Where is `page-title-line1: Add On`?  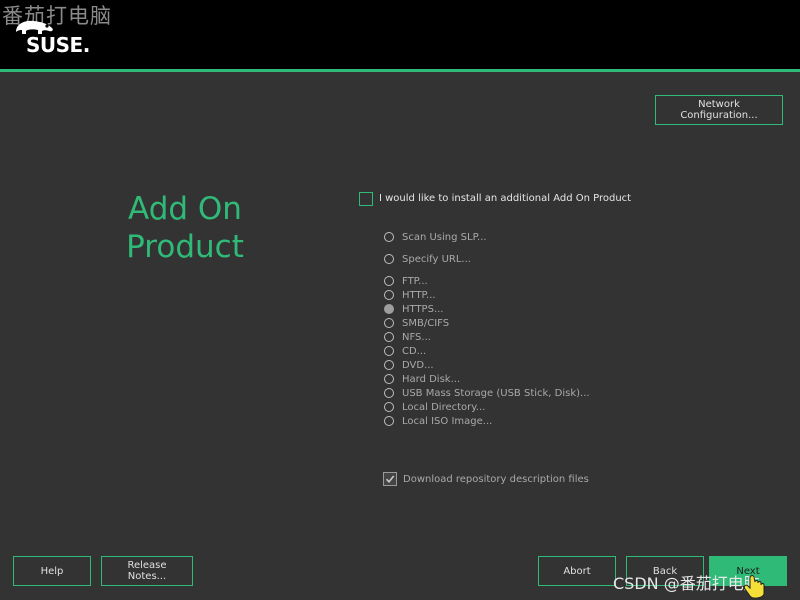
page-title-line1: Add On is located at coordinates (185, 209).